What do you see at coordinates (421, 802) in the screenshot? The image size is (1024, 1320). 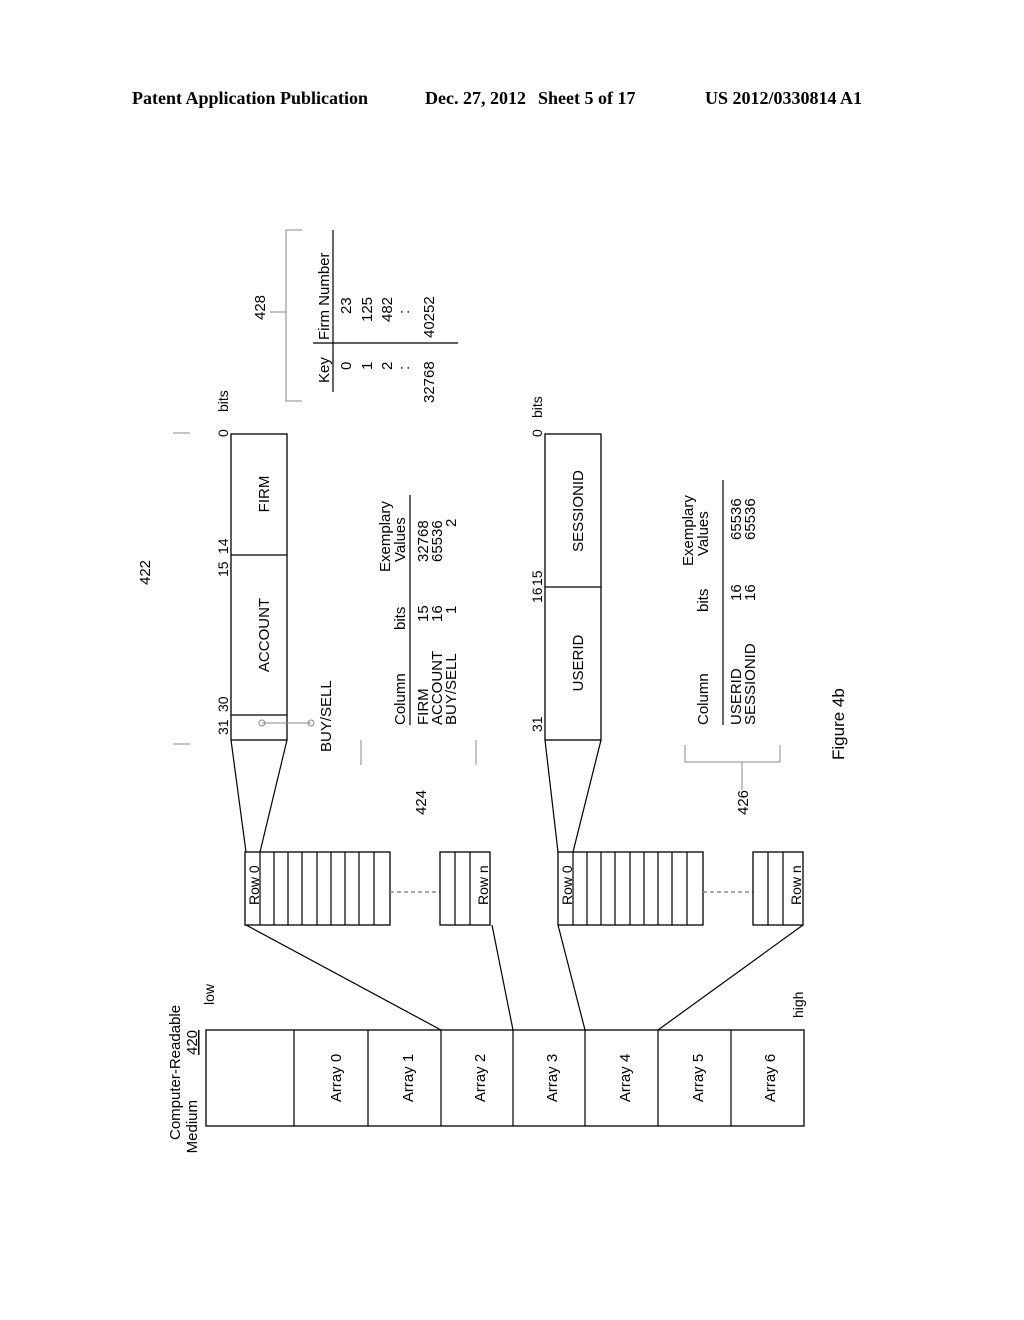 I see `ref-424: 424` at bounding box center [421, 802].